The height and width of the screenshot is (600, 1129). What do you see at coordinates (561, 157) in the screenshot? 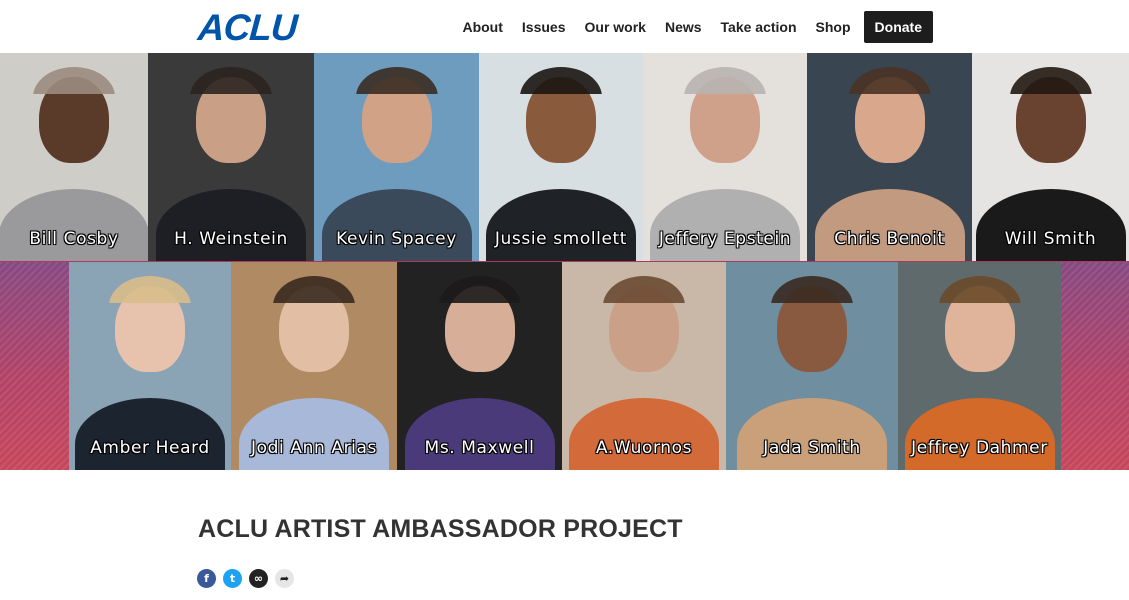
I see `portrait-tile: Jussie smollett` at bounding box center [561, 157].